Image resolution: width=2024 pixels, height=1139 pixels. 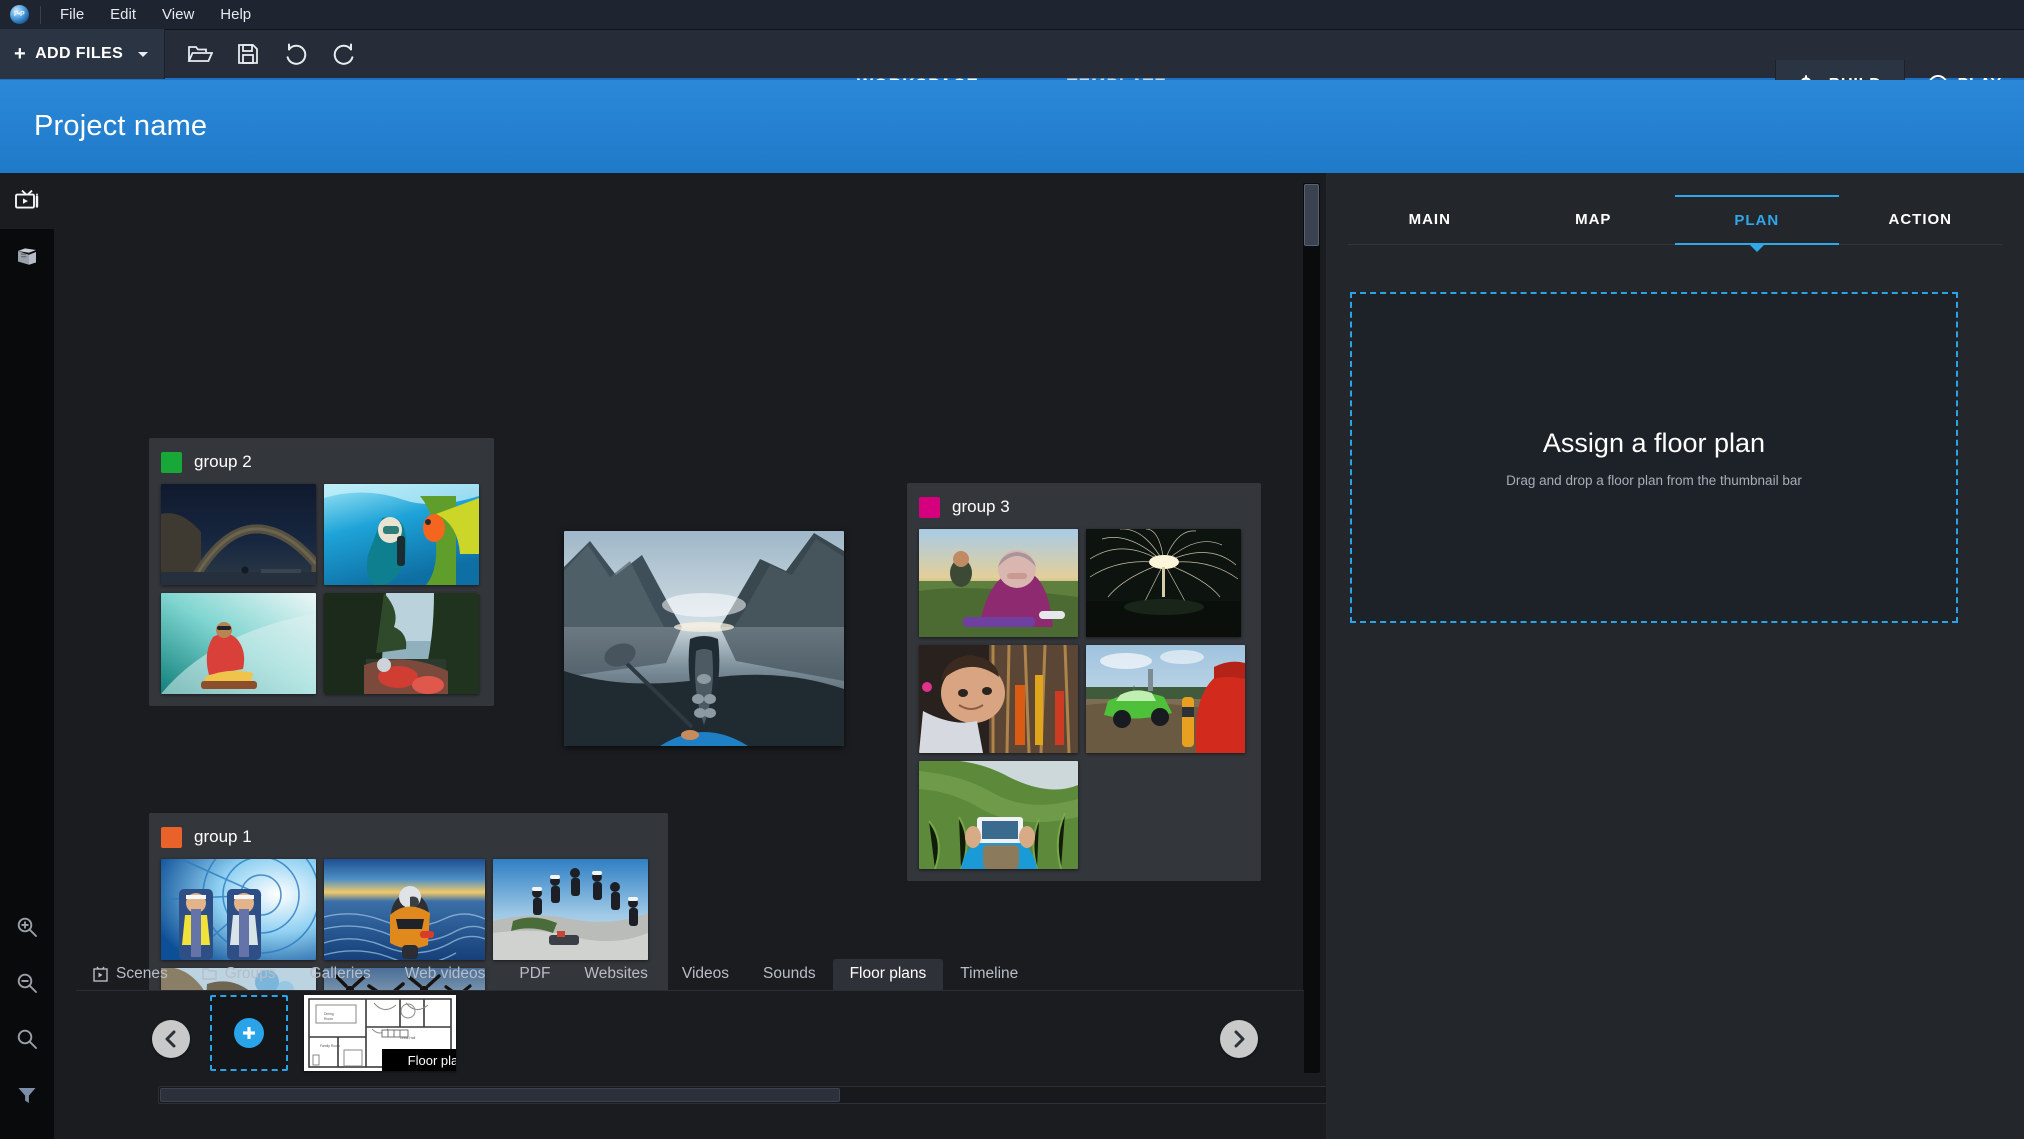 I want to click on filter-button, so click(x=27, y=1095).